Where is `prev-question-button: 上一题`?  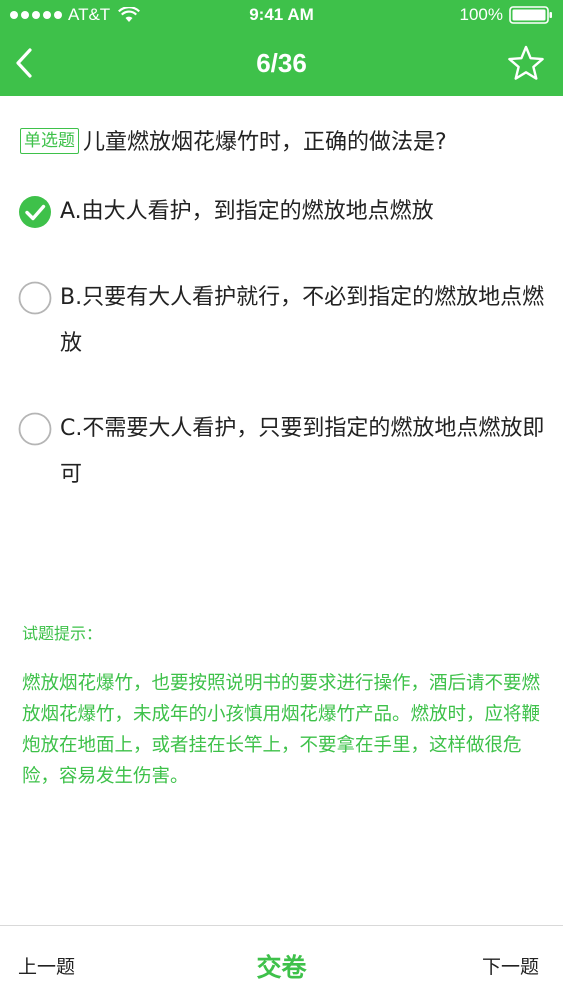 prev-question-button: 上一题 is located at coordinates (46, 965).